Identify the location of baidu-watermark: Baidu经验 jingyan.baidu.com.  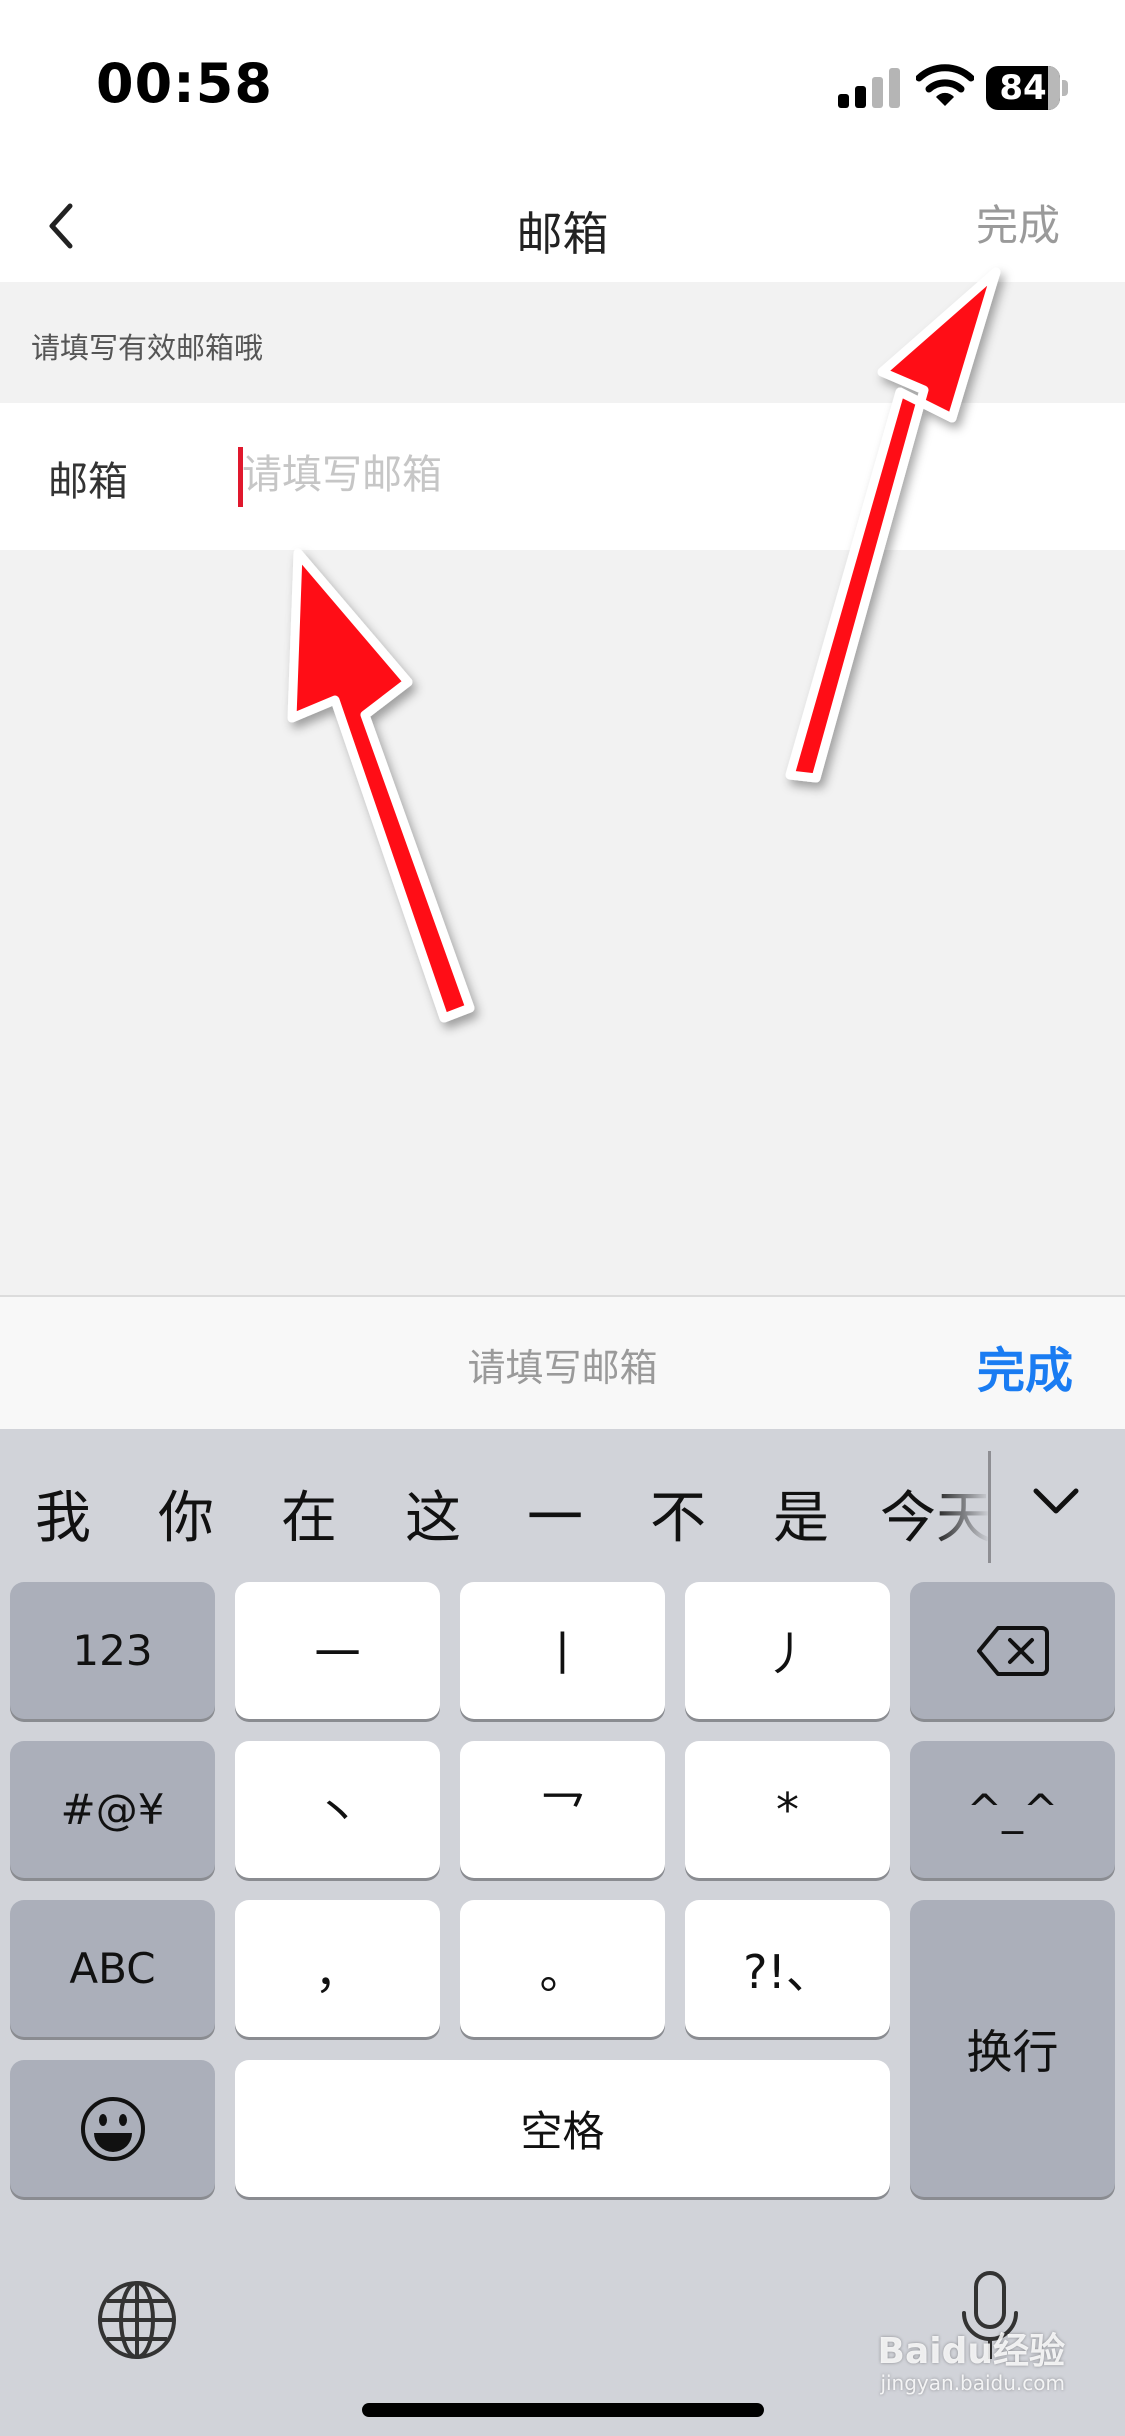
(971, 2363).